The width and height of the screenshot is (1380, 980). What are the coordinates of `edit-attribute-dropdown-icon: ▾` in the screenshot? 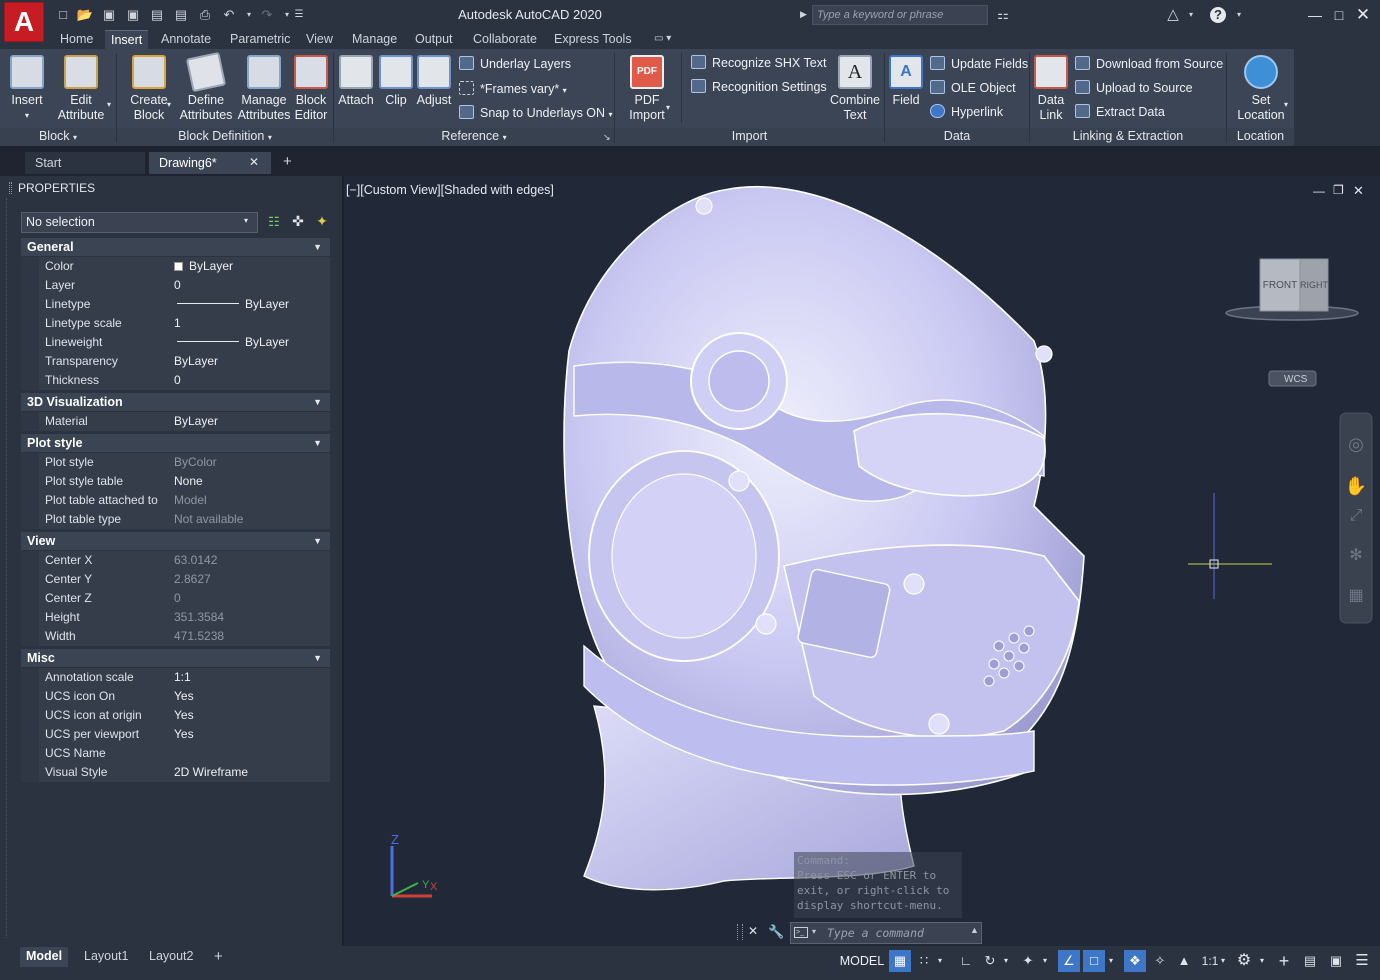 It's located at (109, 104).